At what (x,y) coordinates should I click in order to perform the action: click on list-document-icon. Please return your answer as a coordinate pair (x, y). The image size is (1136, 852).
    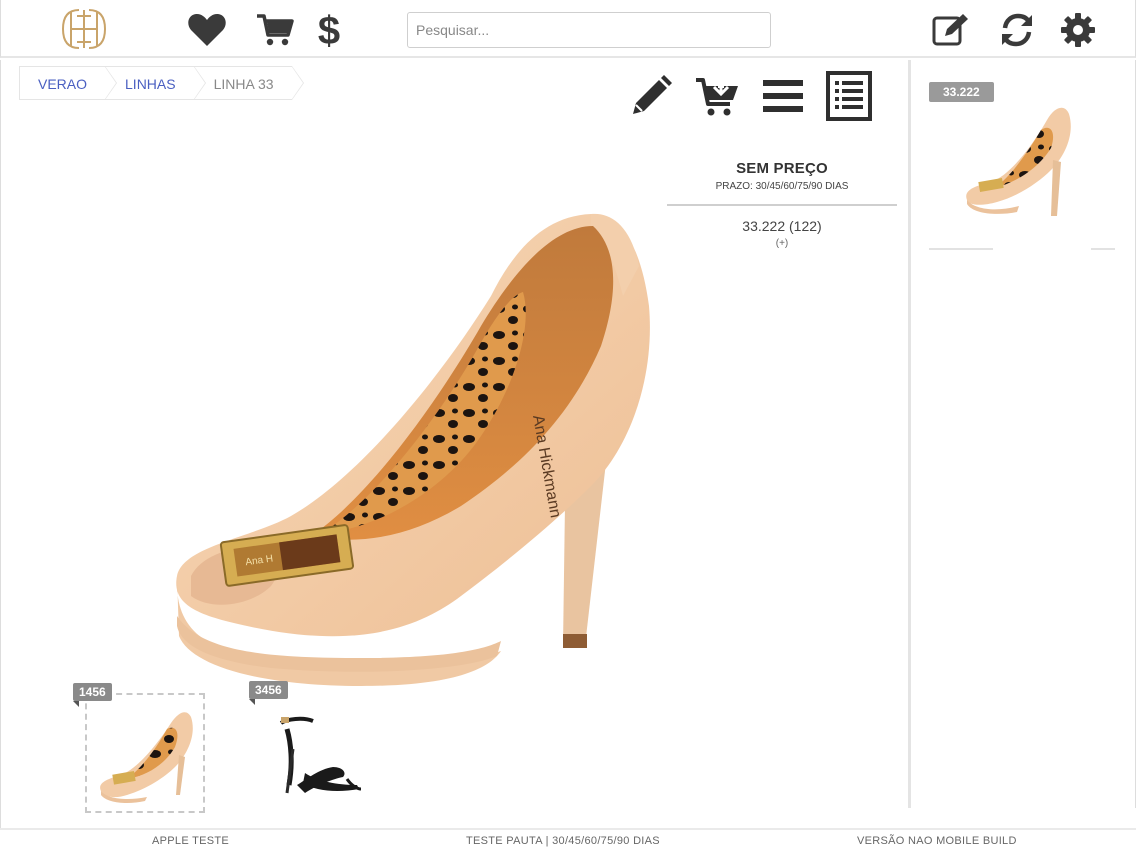
    Looking at the image, I should click on (849, 96).